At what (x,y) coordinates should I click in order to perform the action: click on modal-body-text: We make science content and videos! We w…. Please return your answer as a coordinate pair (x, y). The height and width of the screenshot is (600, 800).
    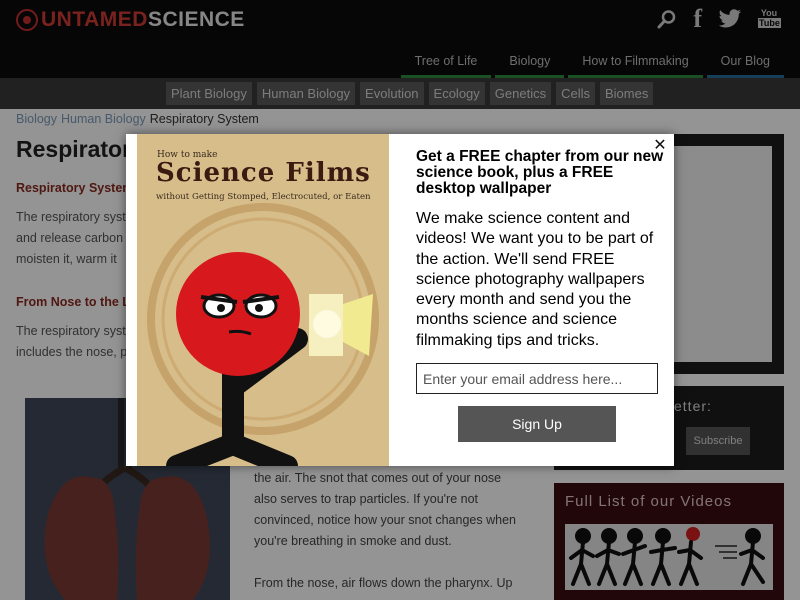
    Looking at the image, I should click on (535, 279).